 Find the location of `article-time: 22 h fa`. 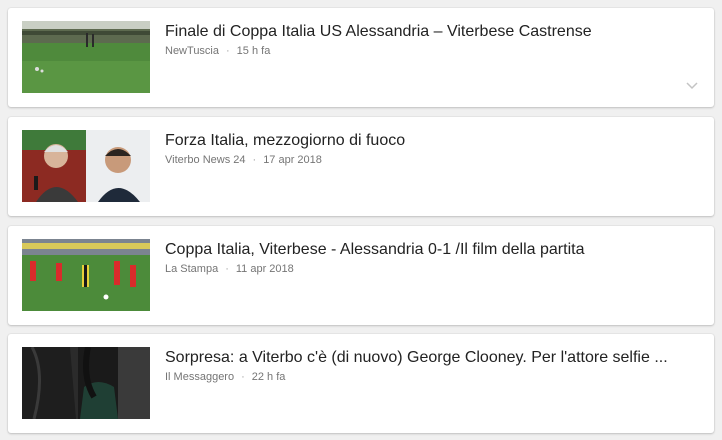

article-time: 22 h fa is located at coordinates (268, 377).